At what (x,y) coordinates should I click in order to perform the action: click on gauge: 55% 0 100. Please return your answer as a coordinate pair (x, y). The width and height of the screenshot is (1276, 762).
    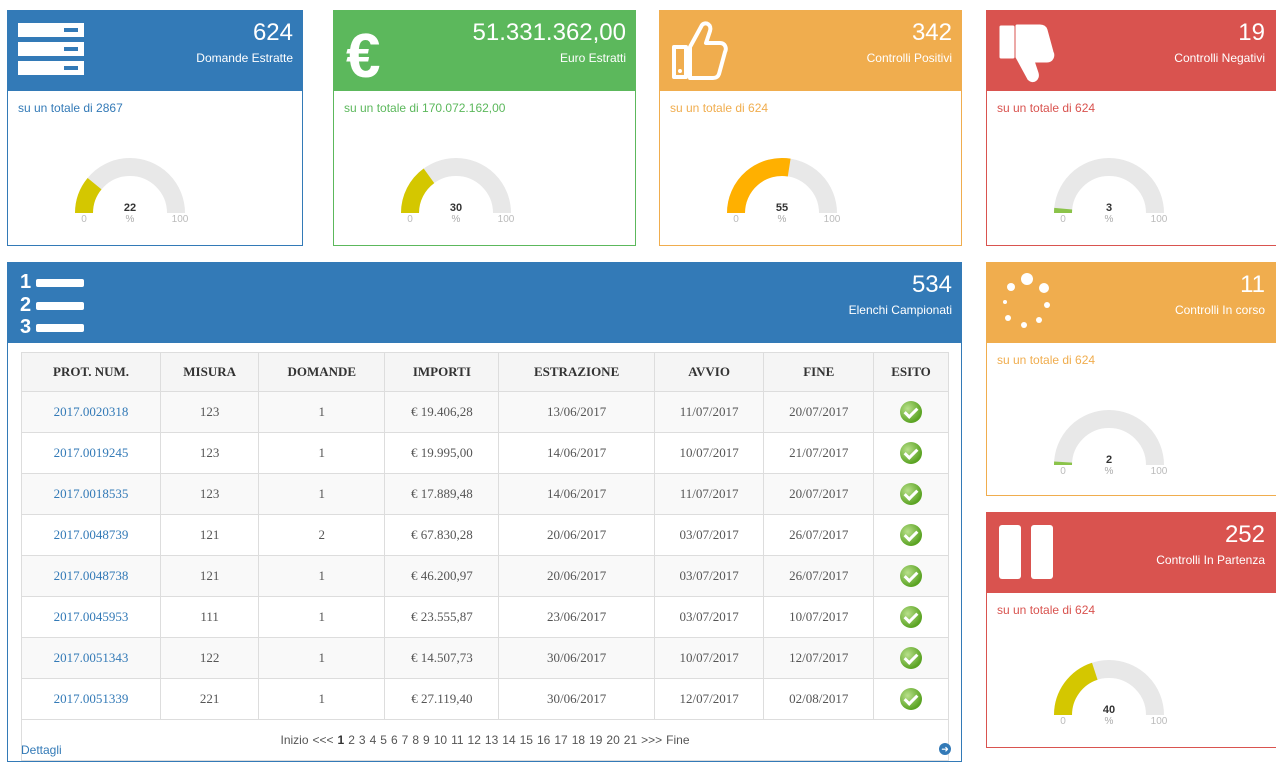
    Looking at the image, I should click on (785, 194).